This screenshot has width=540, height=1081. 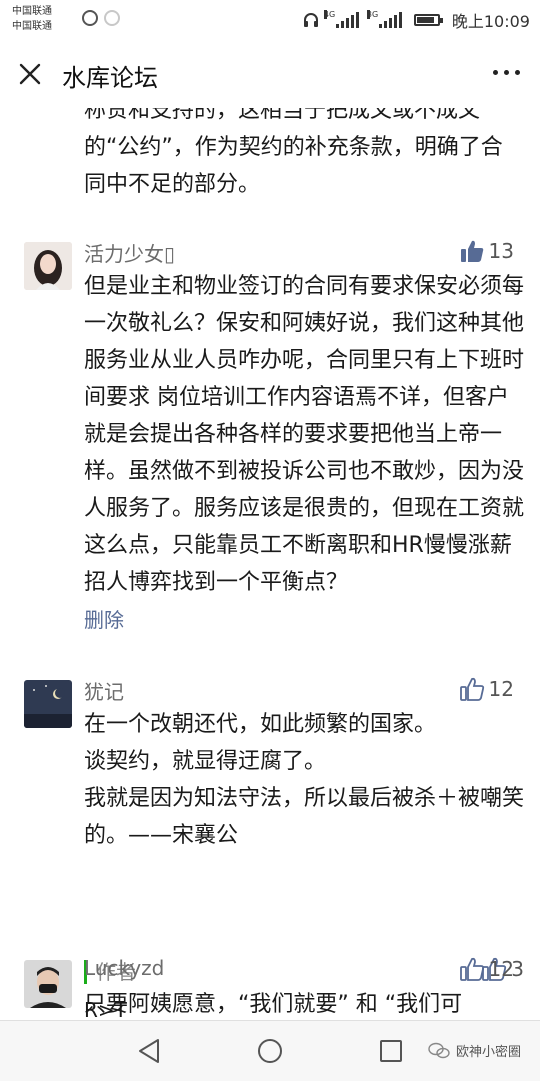 I want to click on commenter-name: 活力少女▯, so click(x=129, y=252).